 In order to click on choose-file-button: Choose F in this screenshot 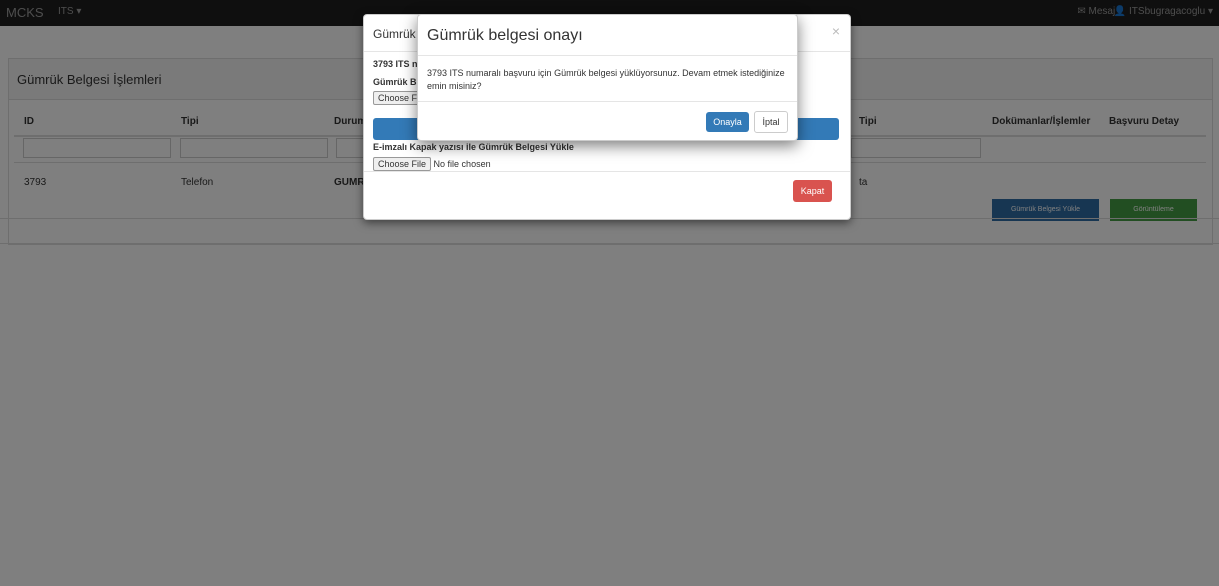, I will do `click(398, 98)`.